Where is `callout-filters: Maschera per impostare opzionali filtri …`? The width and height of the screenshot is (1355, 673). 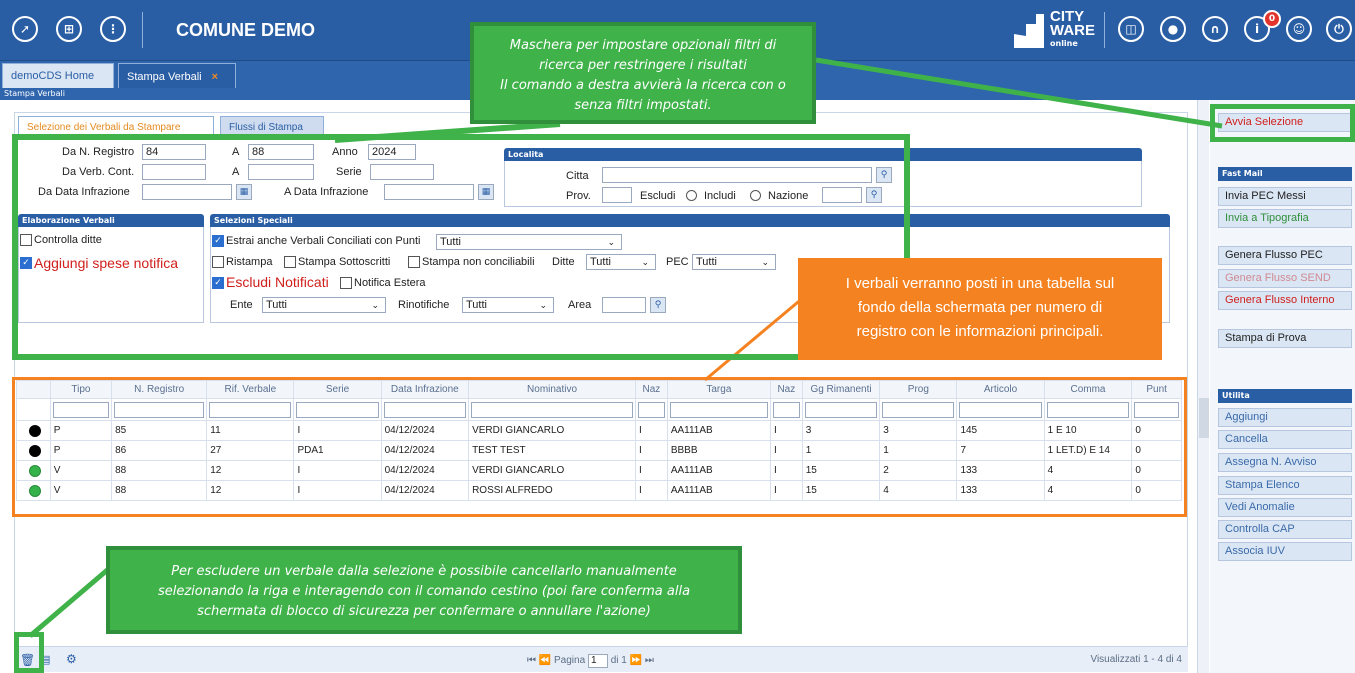
callout-filters: Maschera per impostare opzionali filtri … is located at coordinates (643, 73).